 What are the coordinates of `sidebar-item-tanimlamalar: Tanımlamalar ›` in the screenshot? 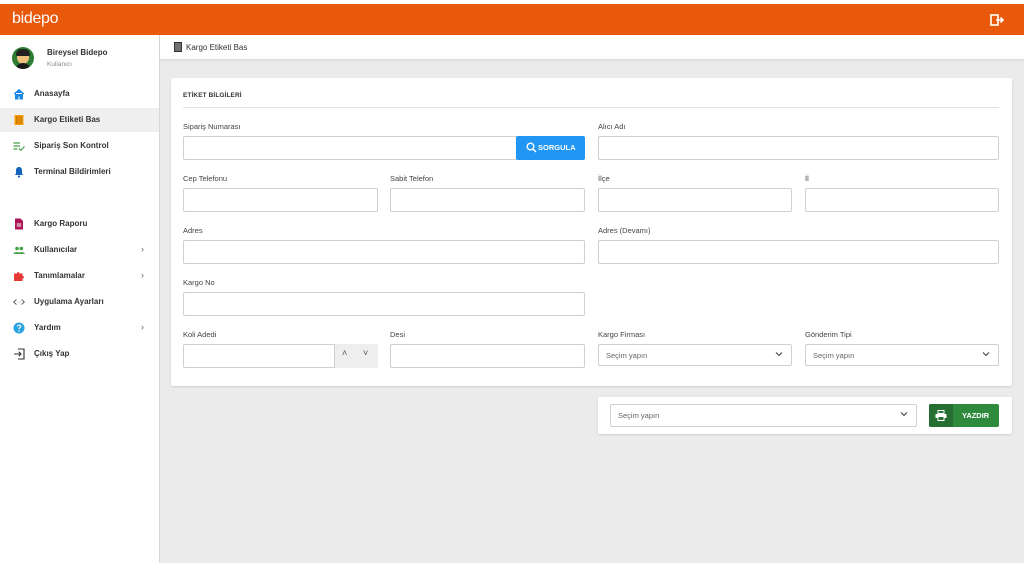 It's located at (79, 276).